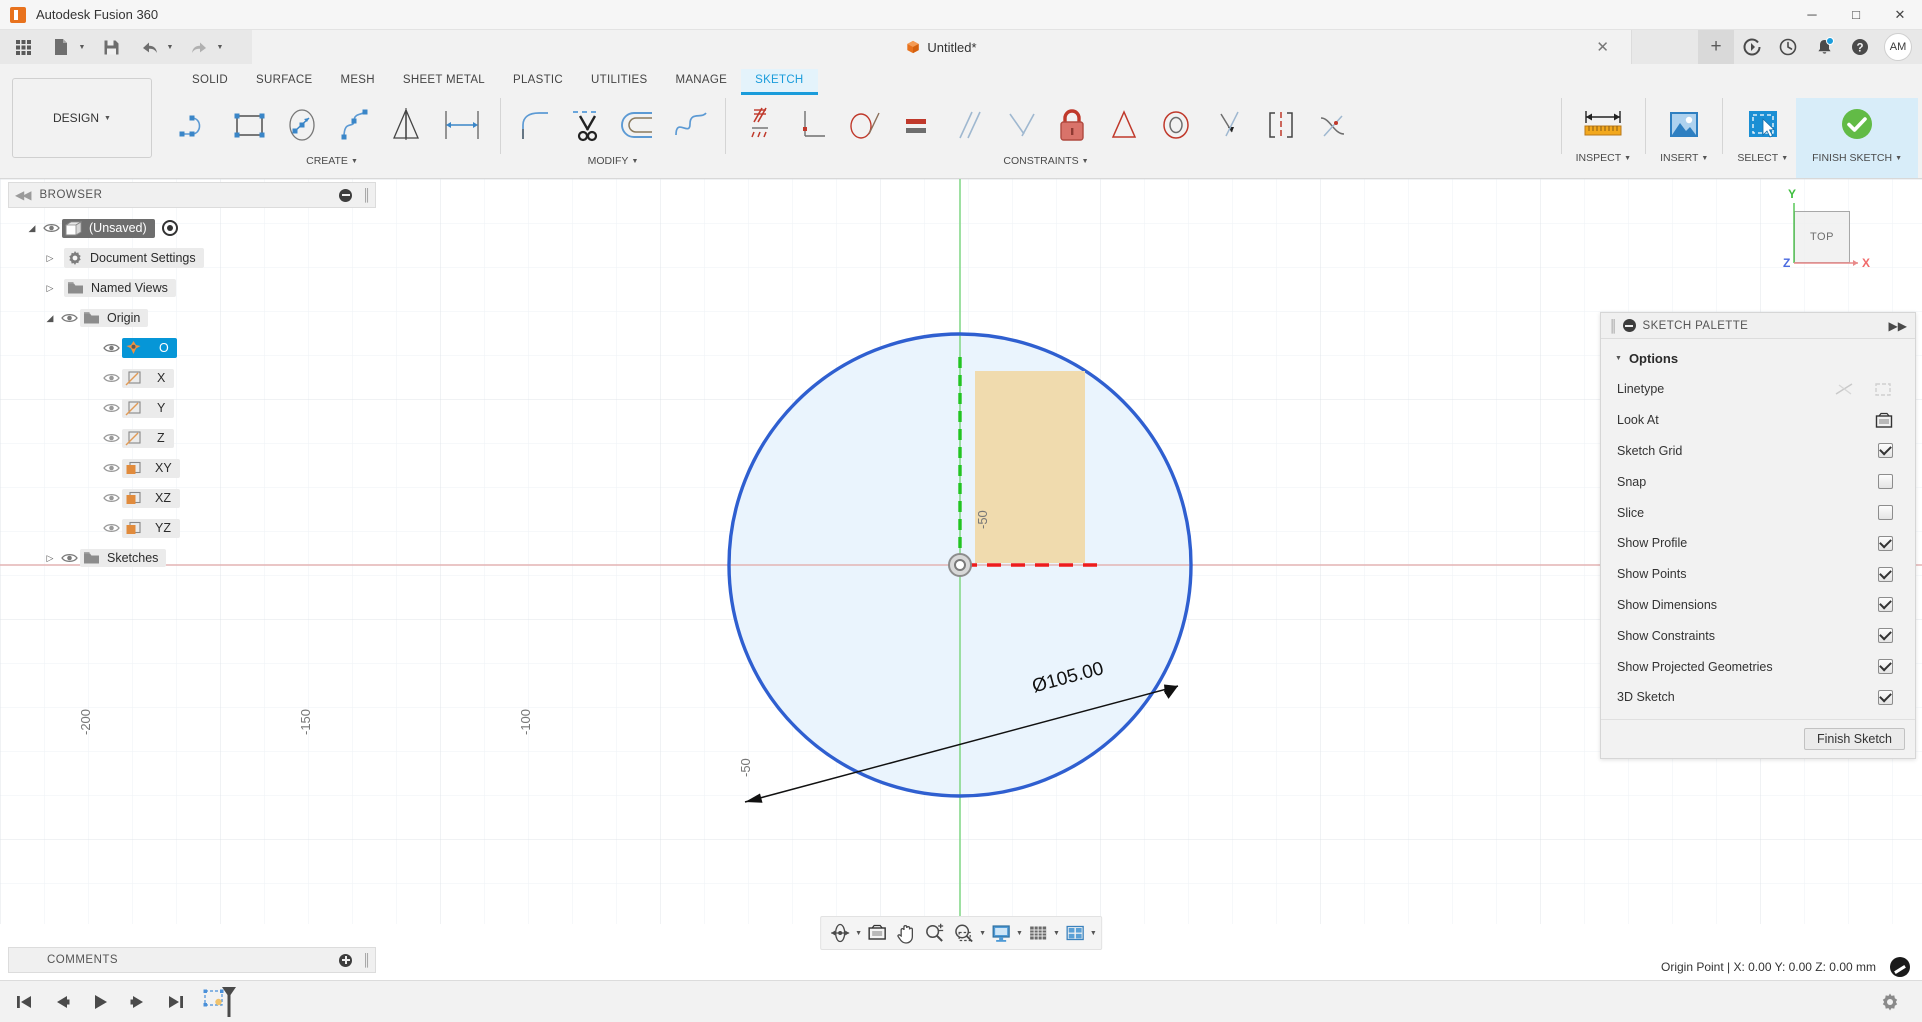  What do you see at coordinates (535, 125) in the screenshot?
I see `fillet-icon` at bounding box center [535, 125].